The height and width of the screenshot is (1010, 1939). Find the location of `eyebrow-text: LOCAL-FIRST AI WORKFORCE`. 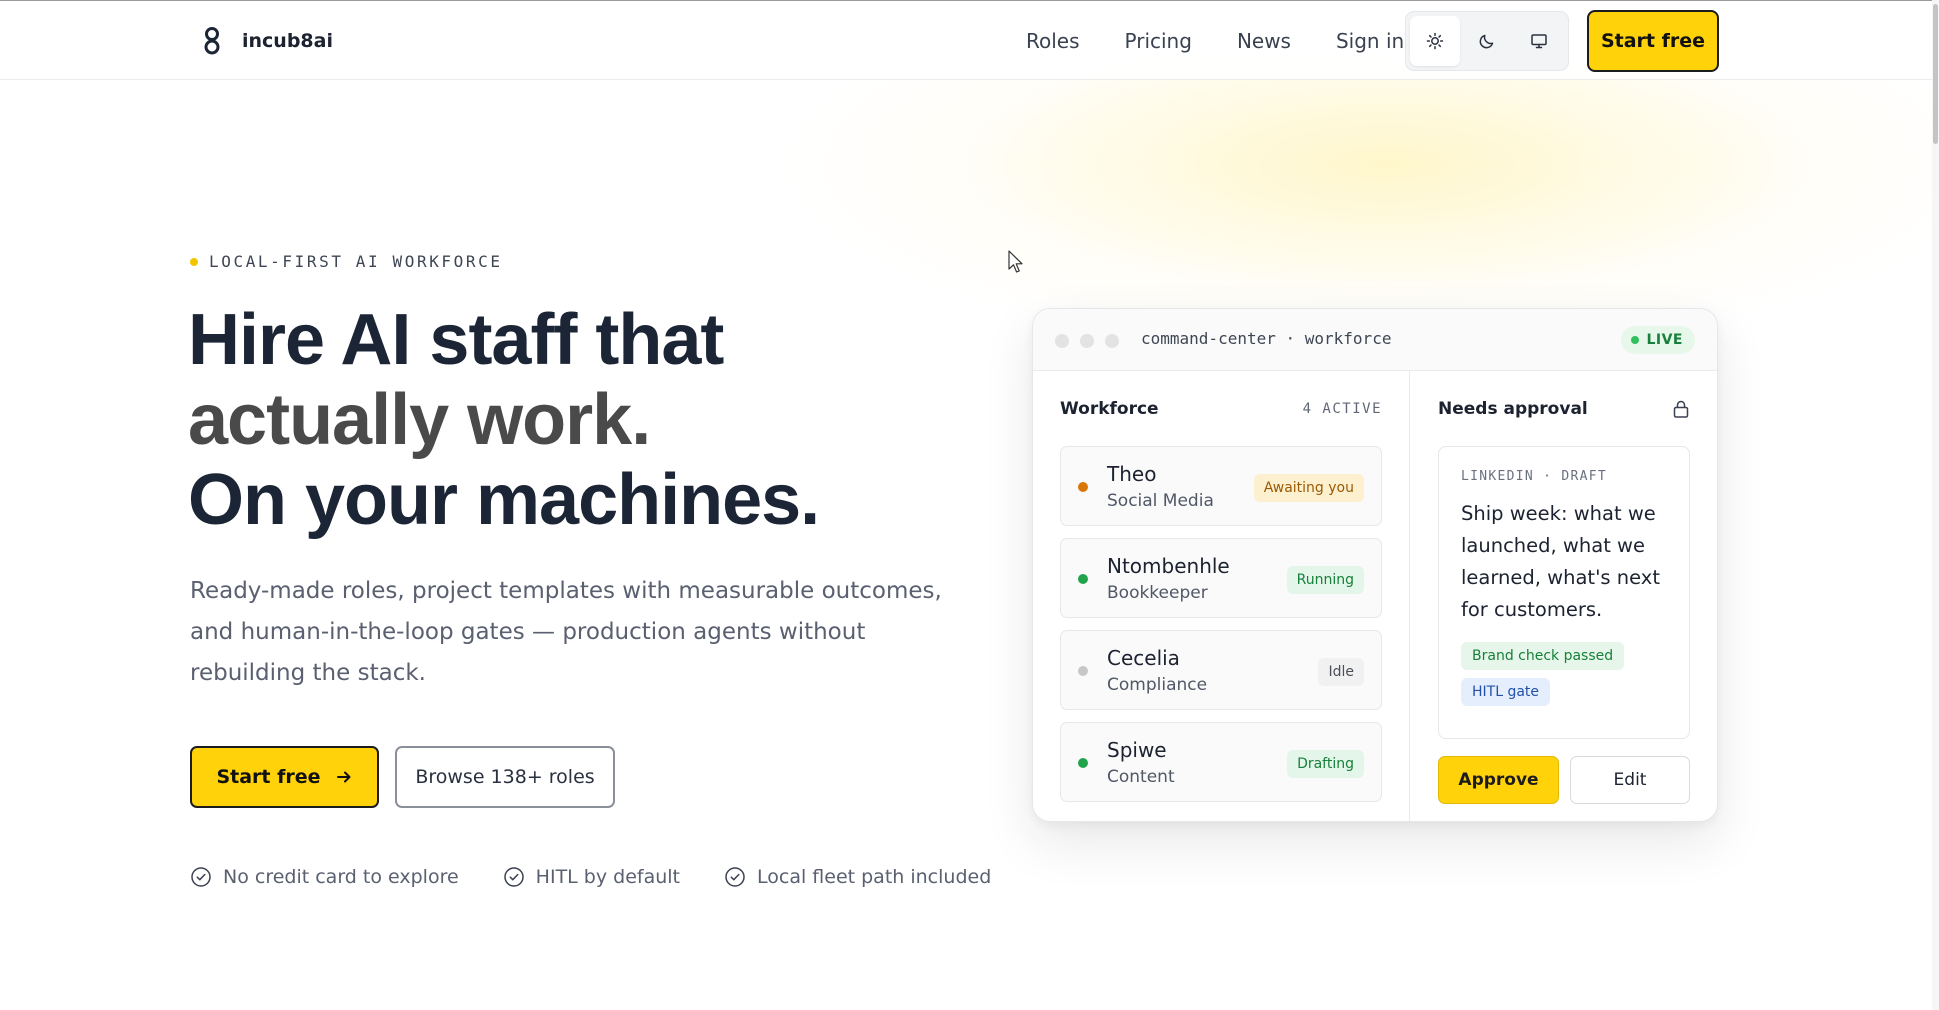

eyebrow-text: LOCAL-FIRST AI WORKFORCE is located at coordinates (356, 261).